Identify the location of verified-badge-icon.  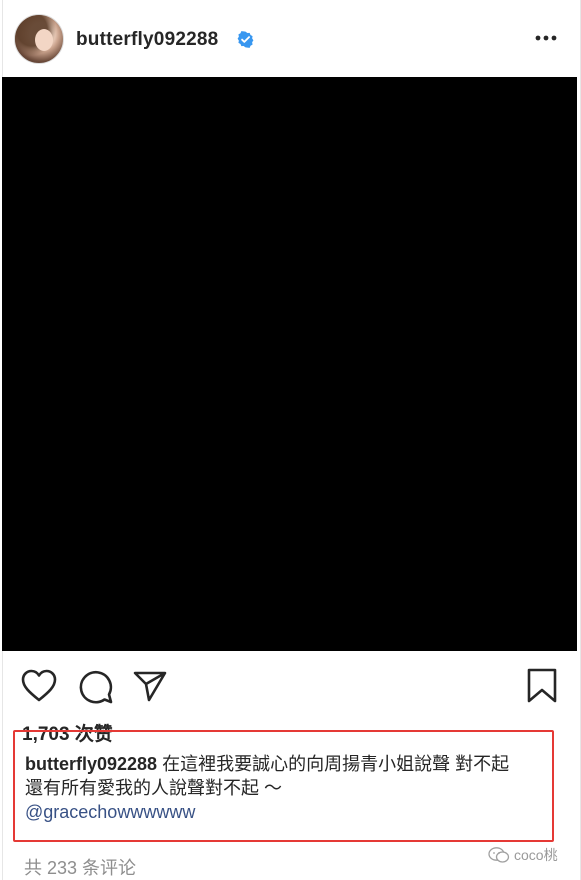
(245, 39).